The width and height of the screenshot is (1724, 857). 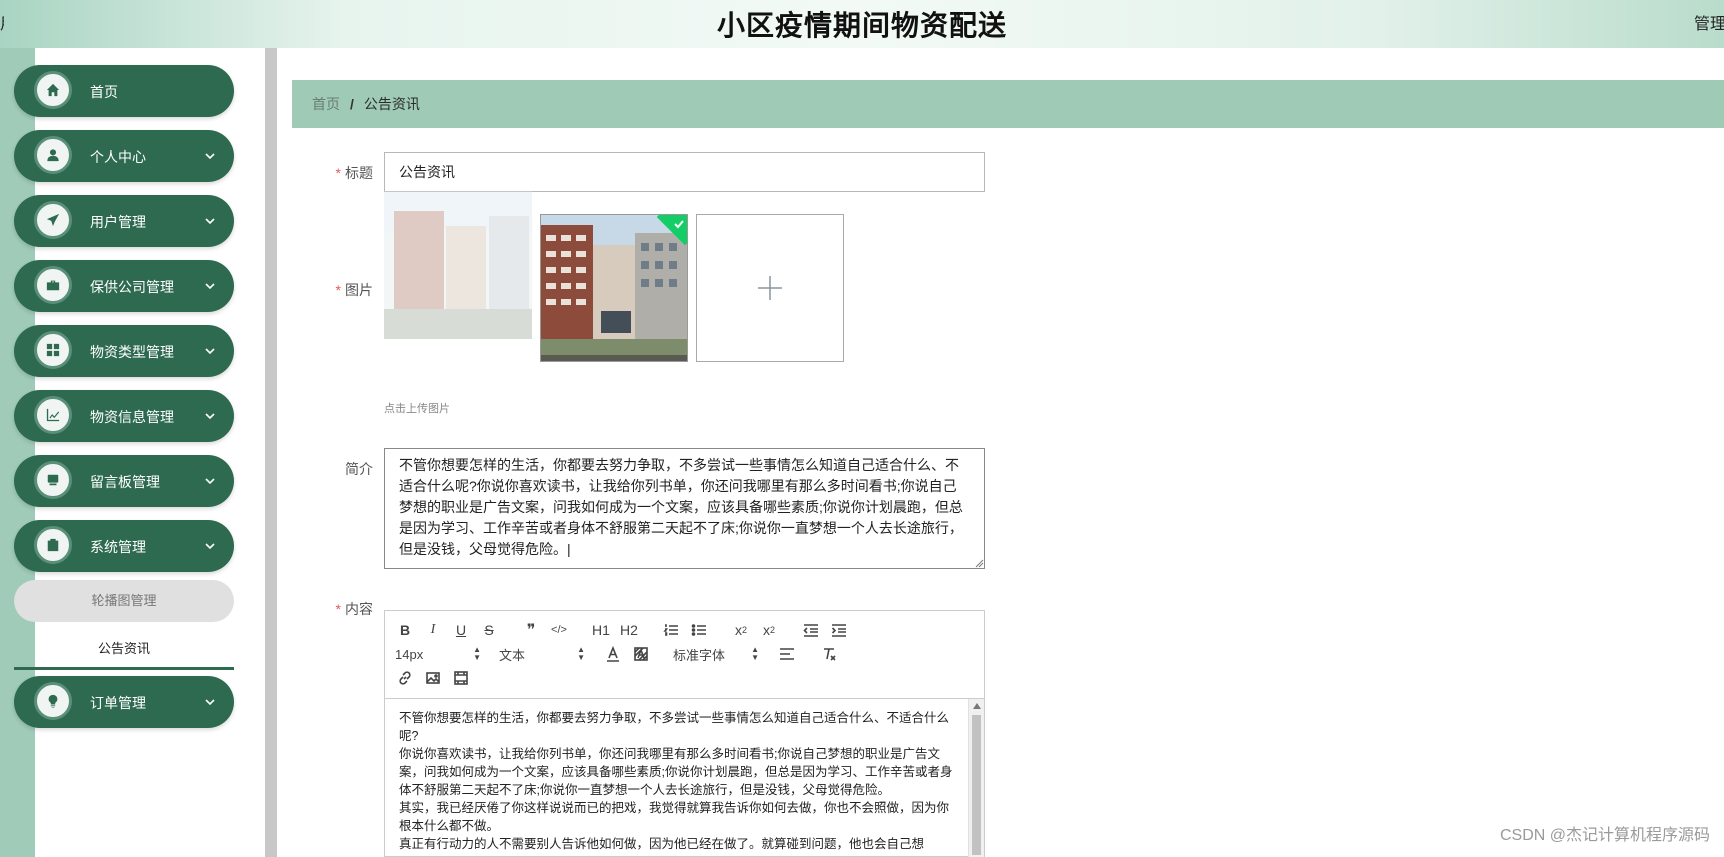 What do you see at coordinates (124, 649) in the screenshot?
I see `sidebar-subitem-announcements: 公告资讯` at bounding box center [124, 649].